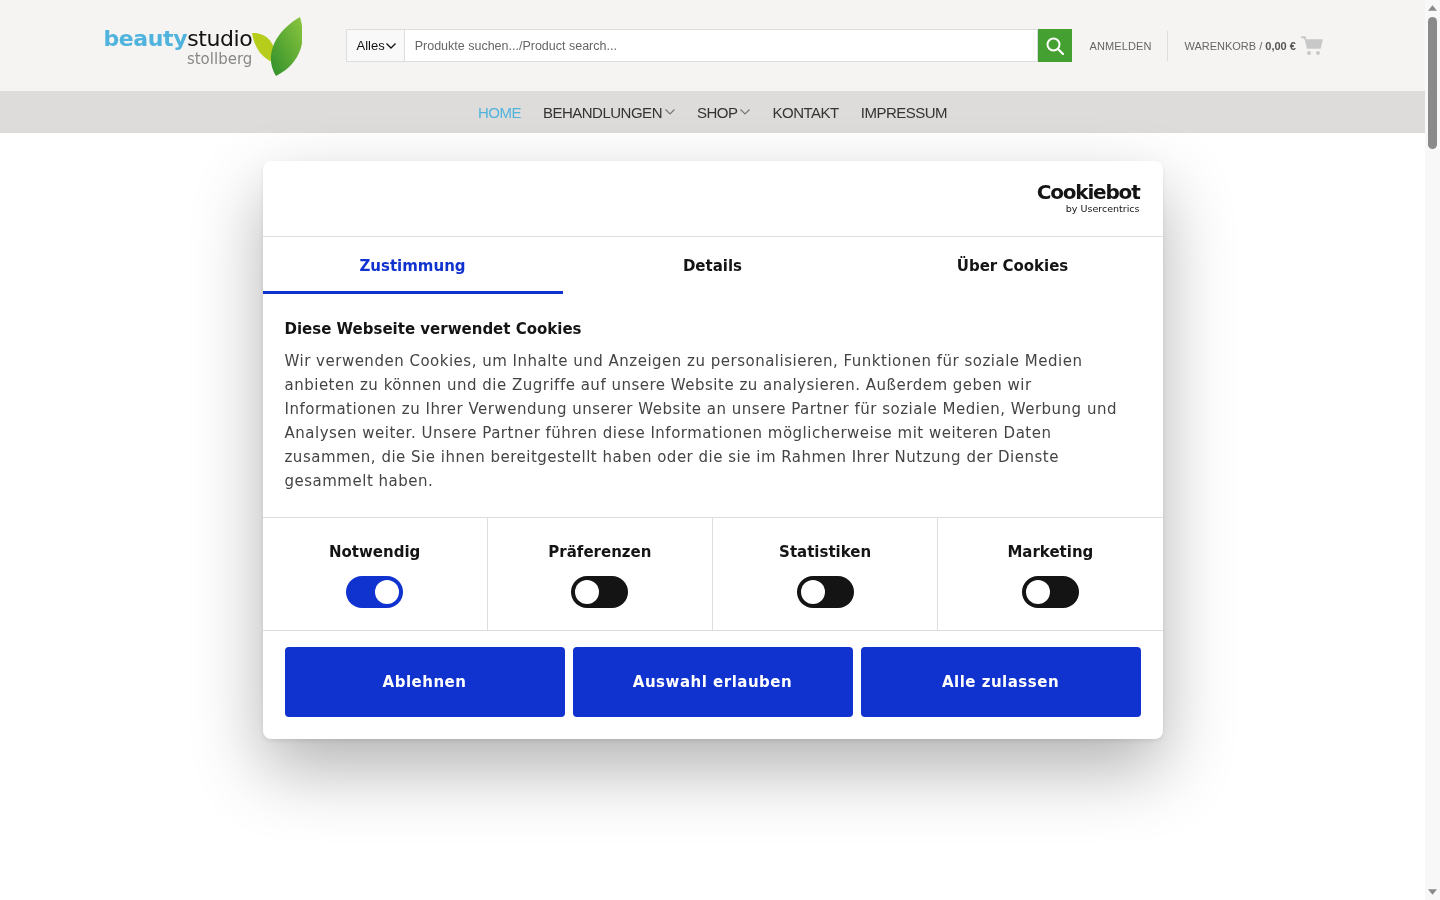  I want to click on nav-link: KONTAKT, so click(805, 112).